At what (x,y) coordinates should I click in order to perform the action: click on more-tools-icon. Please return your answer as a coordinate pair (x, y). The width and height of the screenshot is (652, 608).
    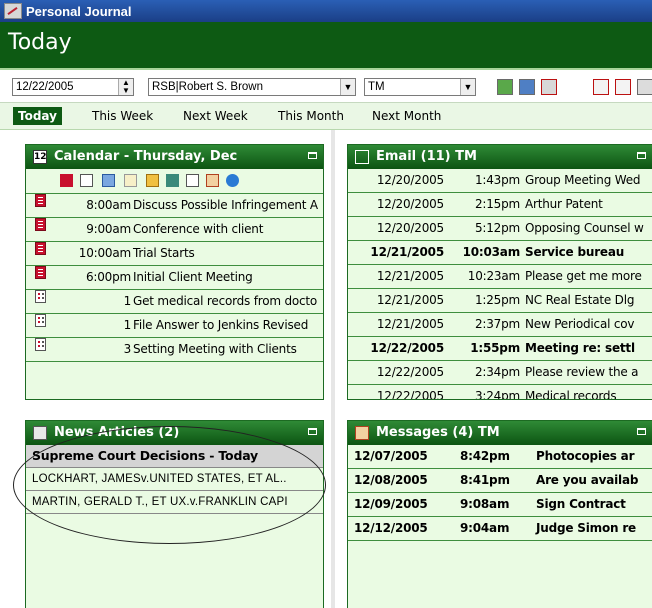
    Looking at the image, I should click on (644, 87).